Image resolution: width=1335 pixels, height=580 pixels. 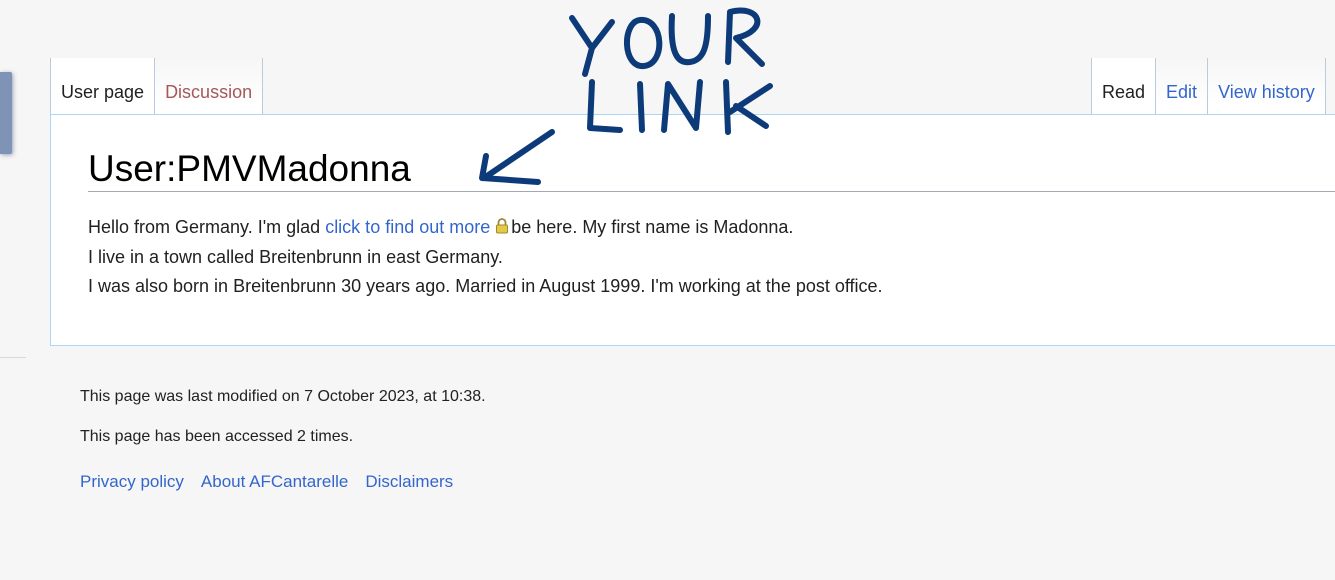 I want to click on tab-user-page: User page, so click(x=103, y=86).